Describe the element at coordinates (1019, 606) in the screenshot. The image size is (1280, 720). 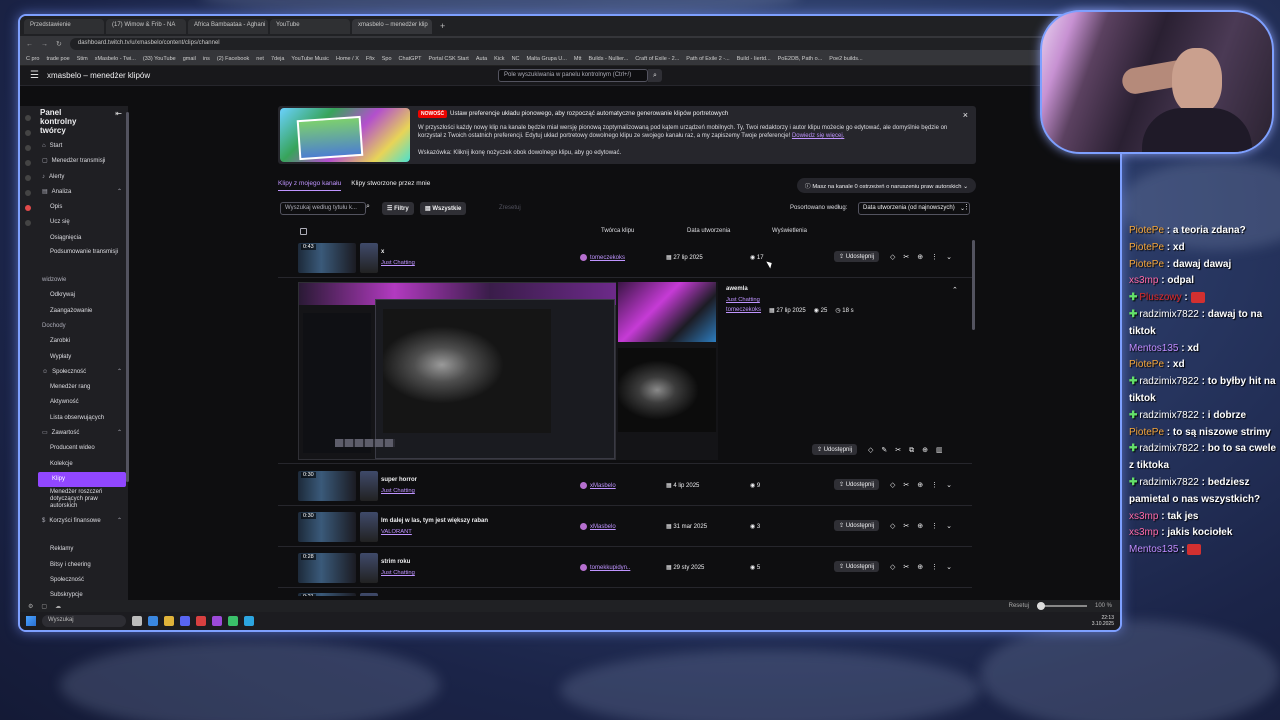
I see `zoom-reset-button: Resetuj` at that location.